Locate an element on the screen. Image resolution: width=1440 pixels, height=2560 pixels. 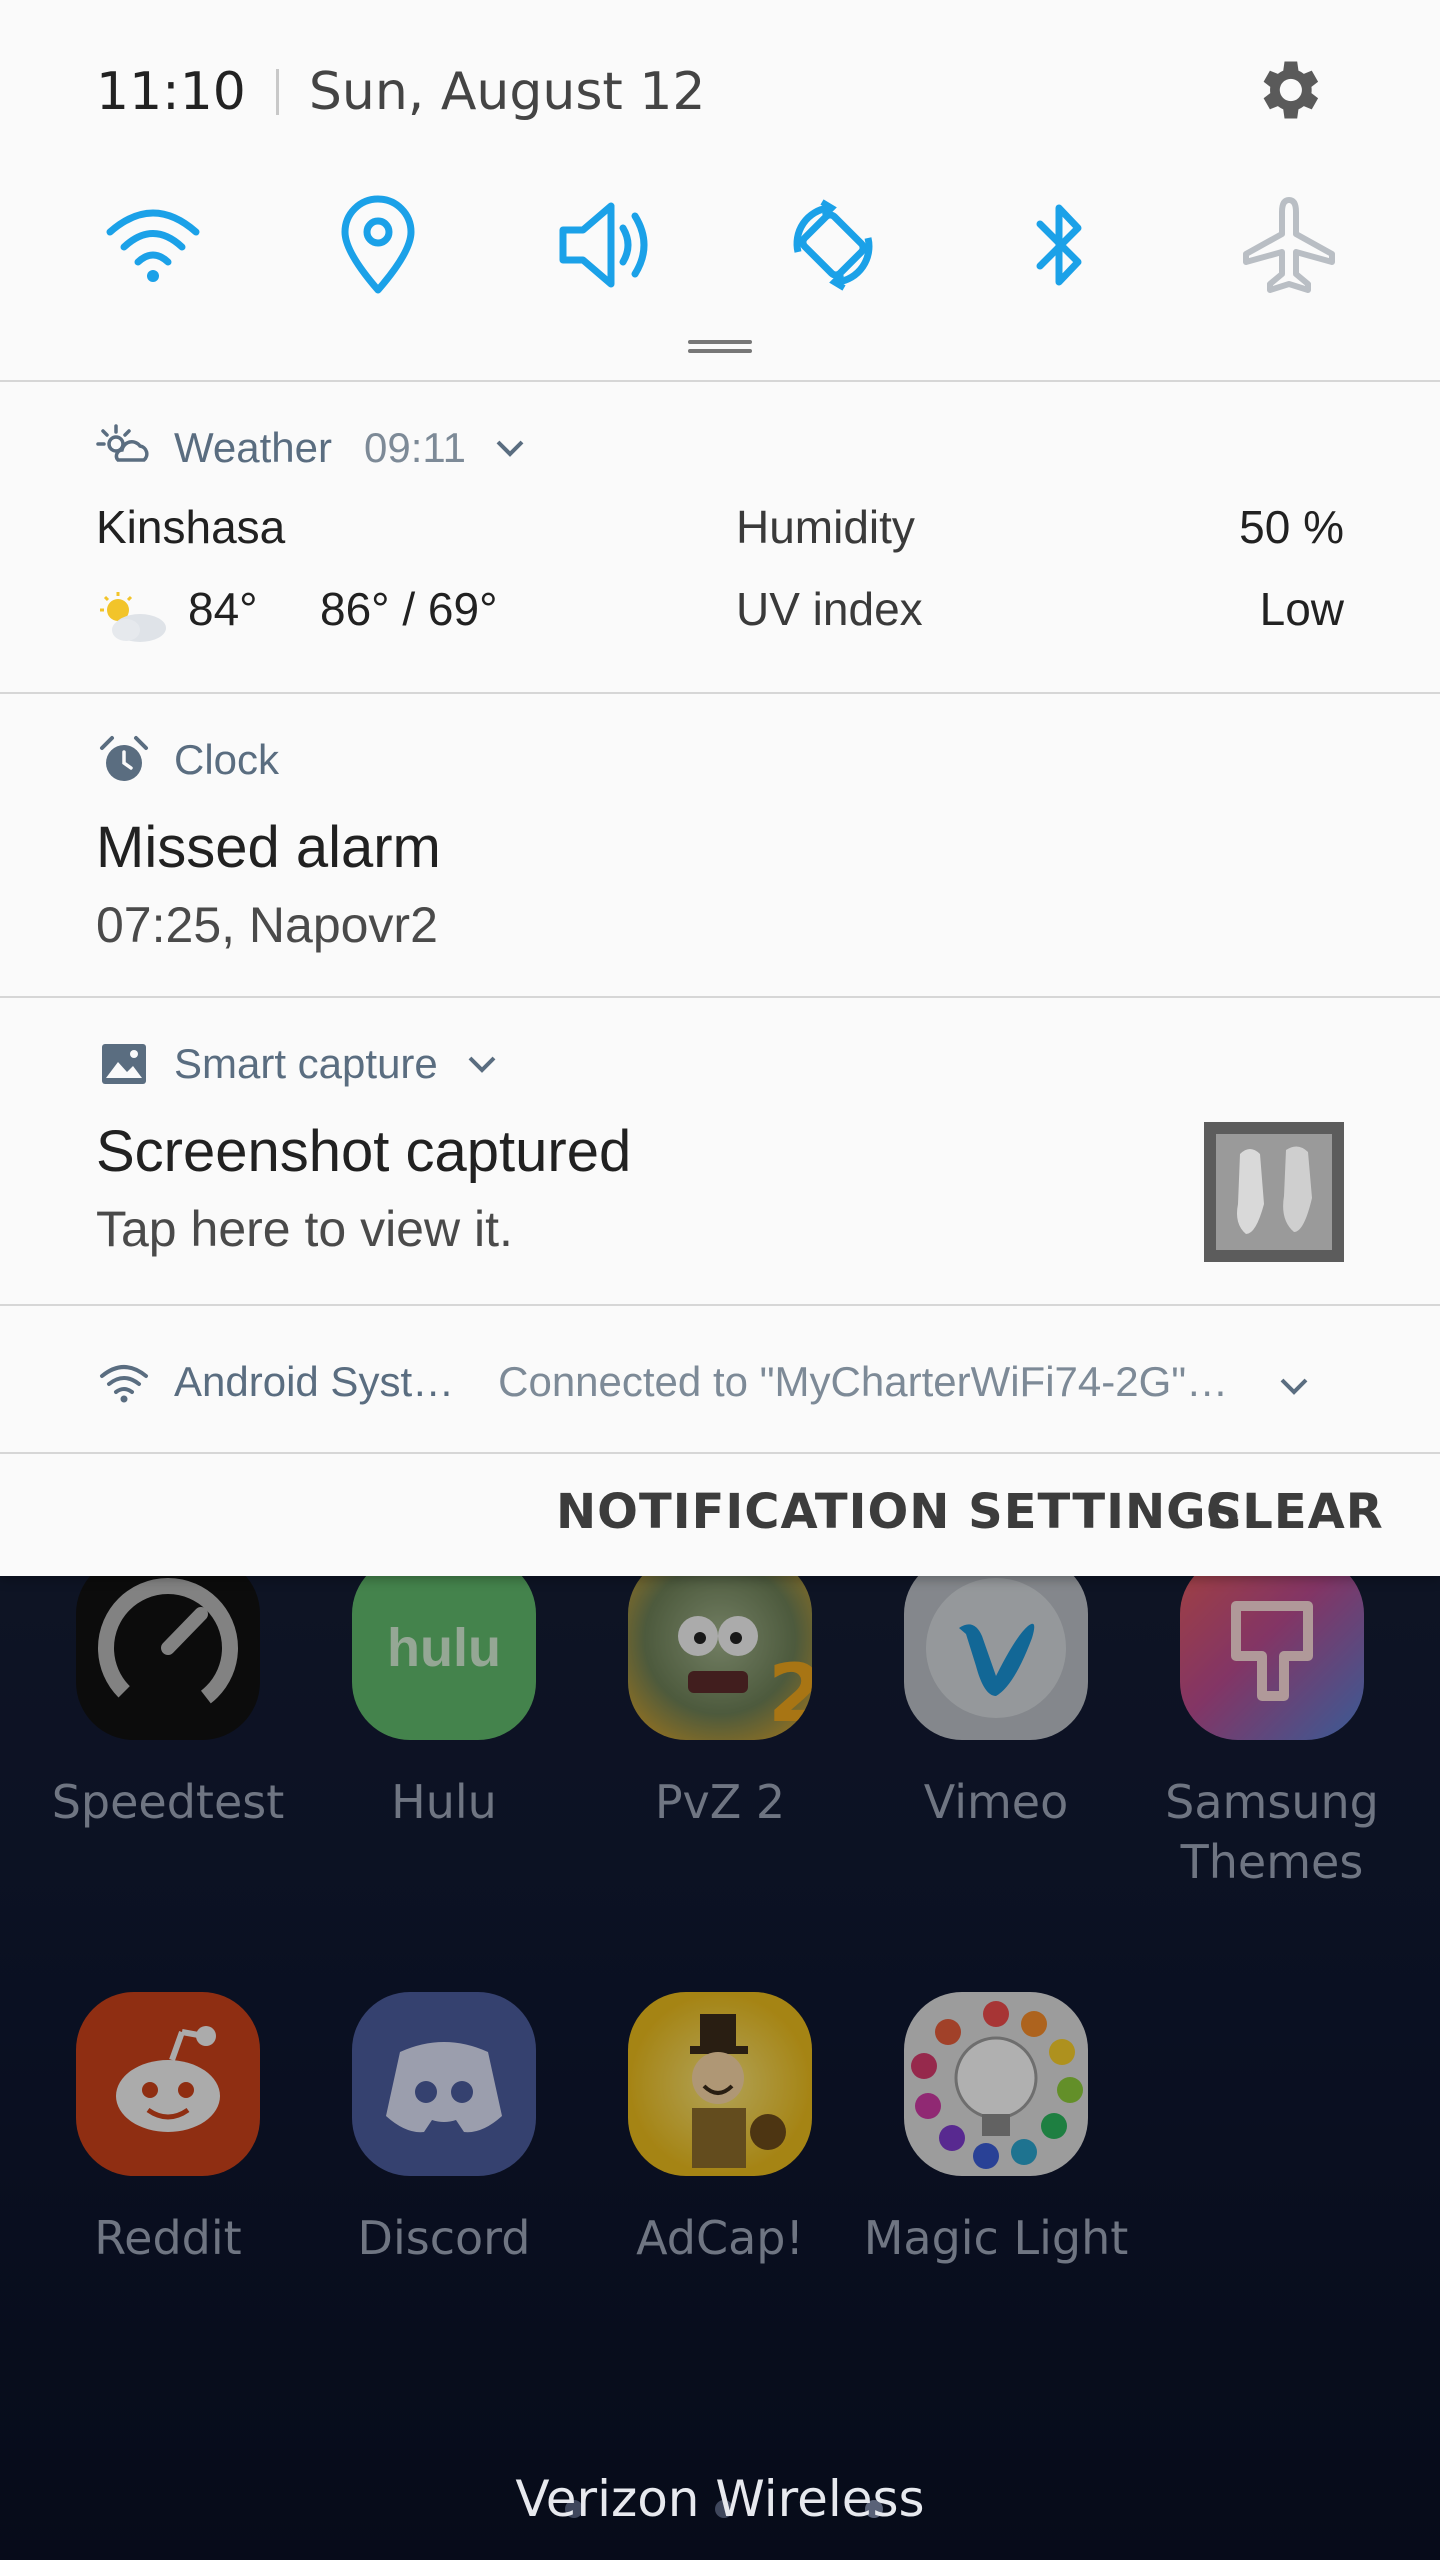
smart-capture-header: Smart capture is located at coordinates (299, 1064).